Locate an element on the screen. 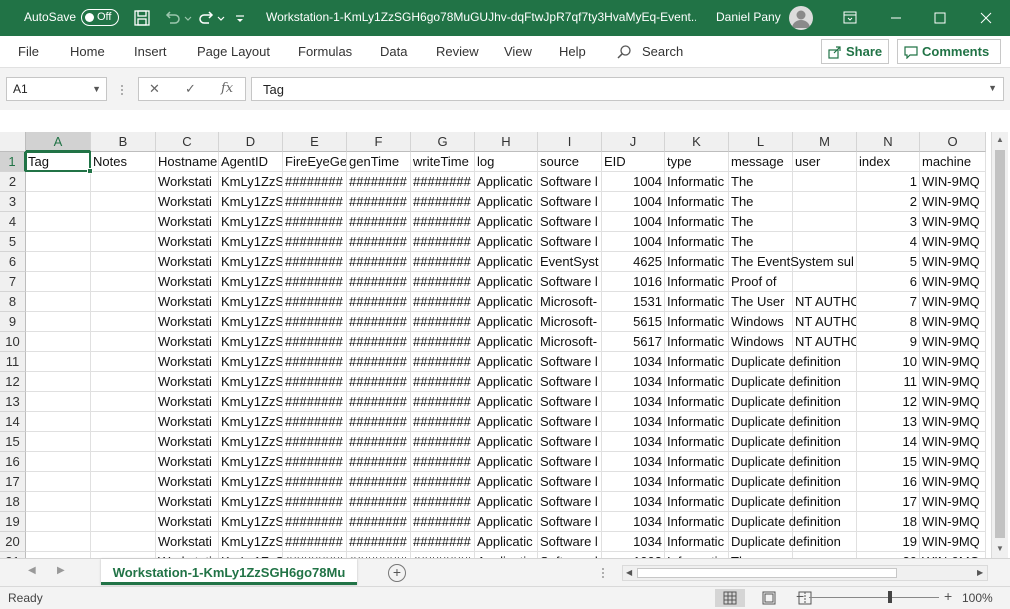 This screenshot has height=609, width=1010. horizontal-scrollbar: ◀ ▶ is located at coordinates (805, 573).